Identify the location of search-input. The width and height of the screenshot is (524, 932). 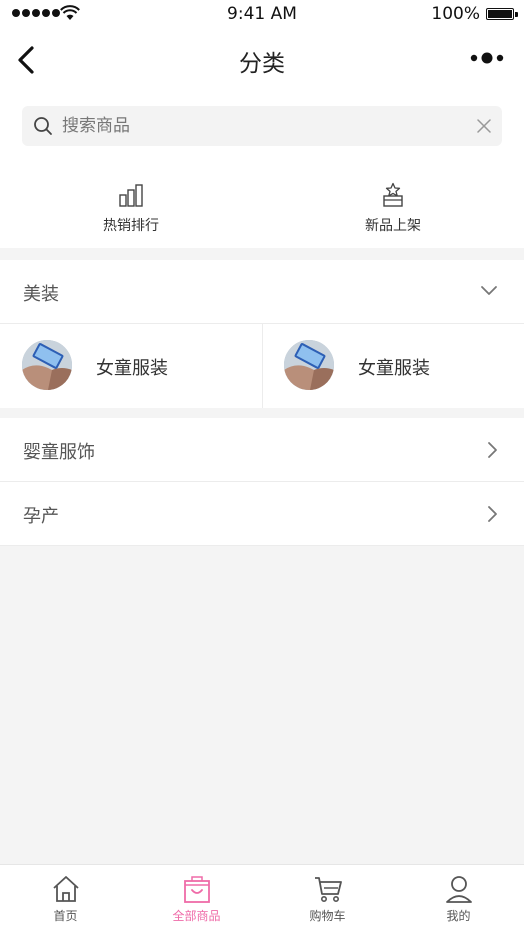
(252, 126).